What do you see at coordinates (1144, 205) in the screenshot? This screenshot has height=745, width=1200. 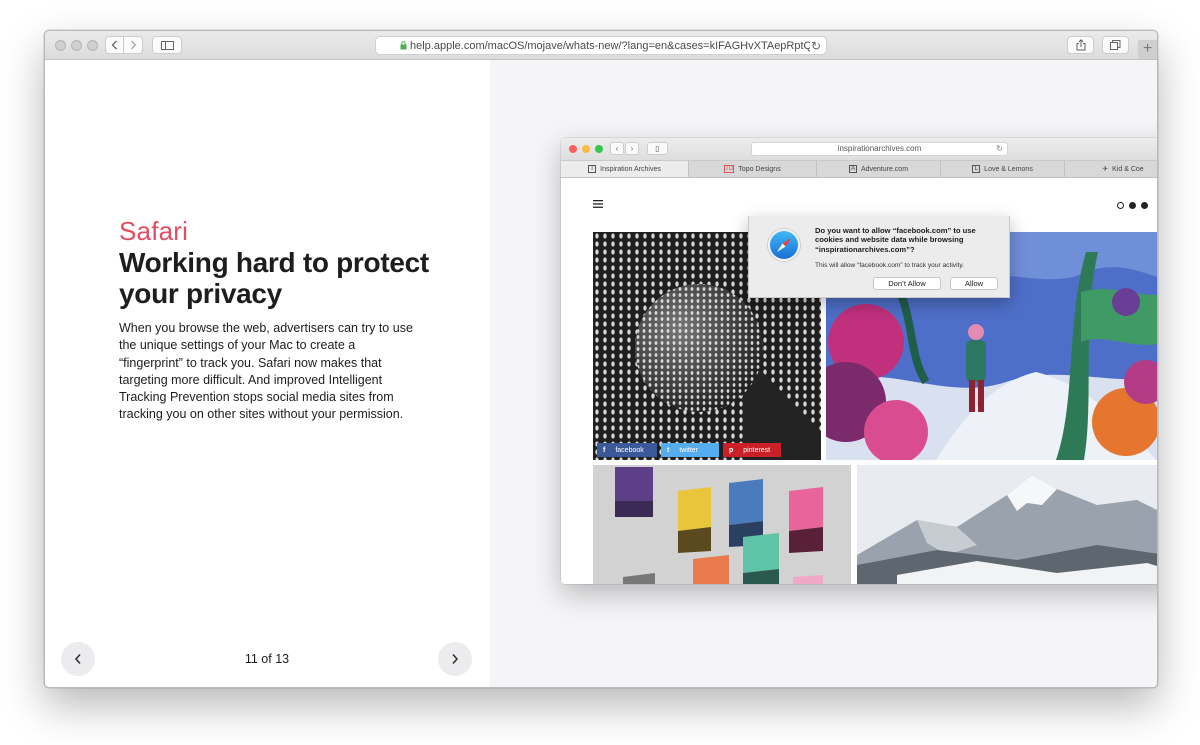 I see `pinterest-icon` at bounding box center [1144, 205].